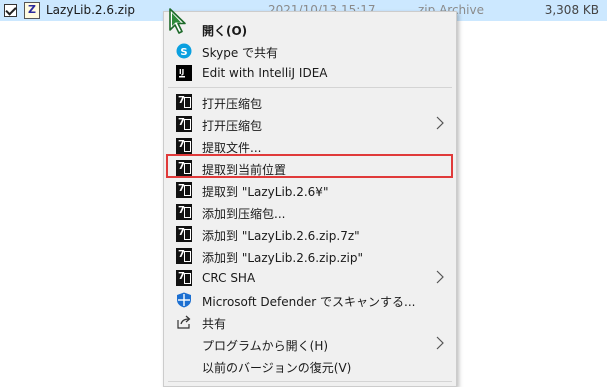 The width and height of the screenshot is (607, 387). Describe the element at coordinates (91, 10) in the screenshot. I see `file-name: LazyLib.2.6.zip` at that location.